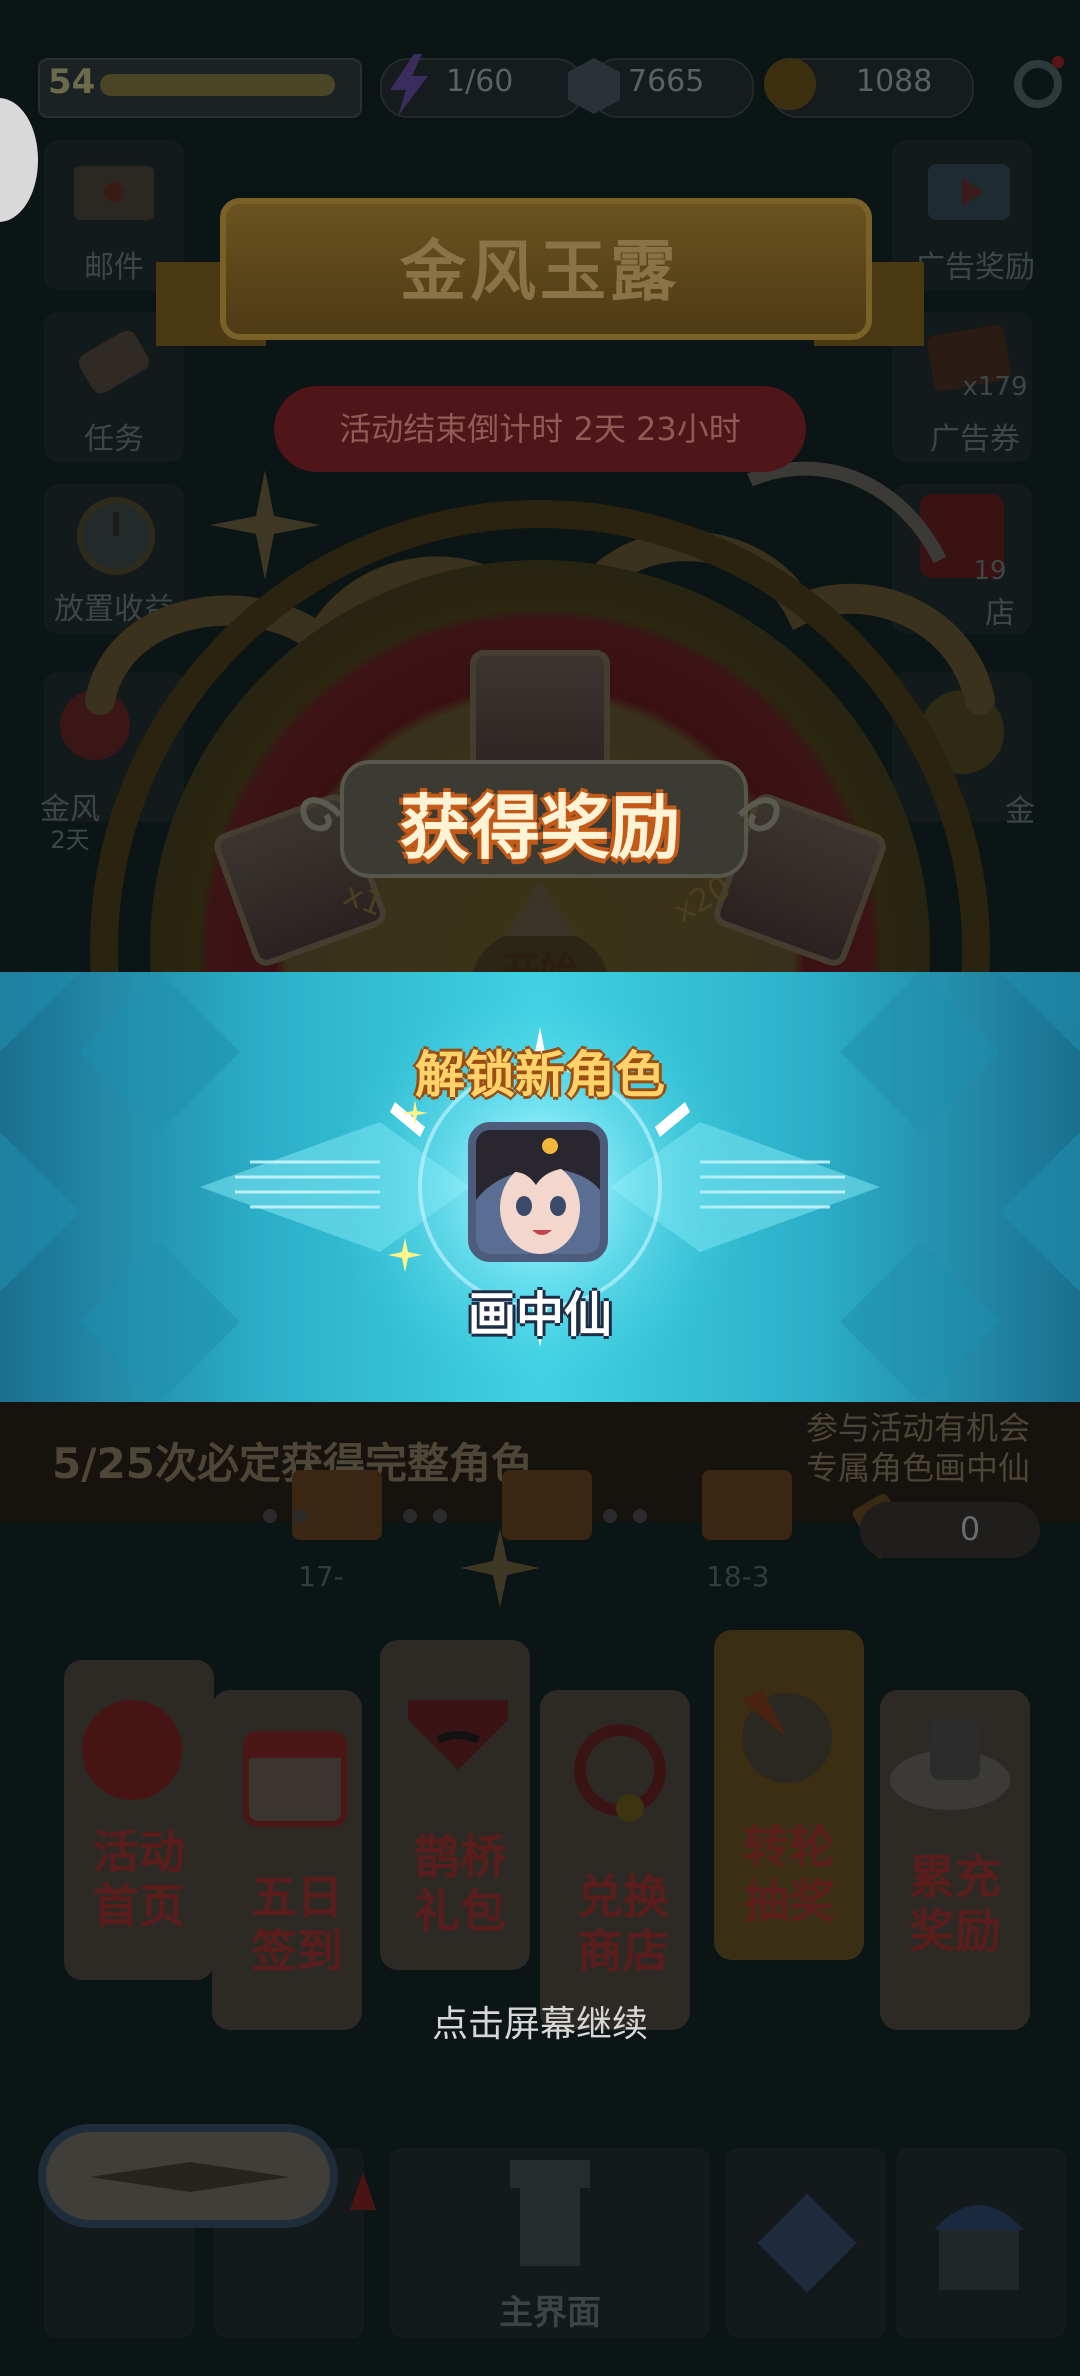 This screenshot has width=1080, height=2376. What do you see at coordinates (1038, 84) in the screenshot?
I see `settings-gear-icon` at bounding box center [1038, 84].